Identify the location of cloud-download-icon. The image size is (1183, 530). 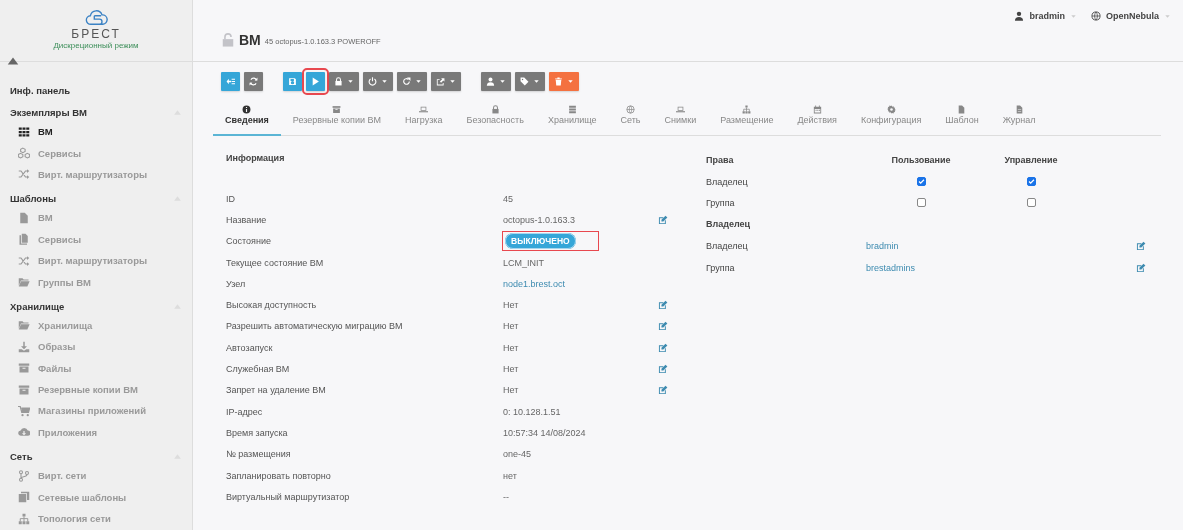
(24, 432).